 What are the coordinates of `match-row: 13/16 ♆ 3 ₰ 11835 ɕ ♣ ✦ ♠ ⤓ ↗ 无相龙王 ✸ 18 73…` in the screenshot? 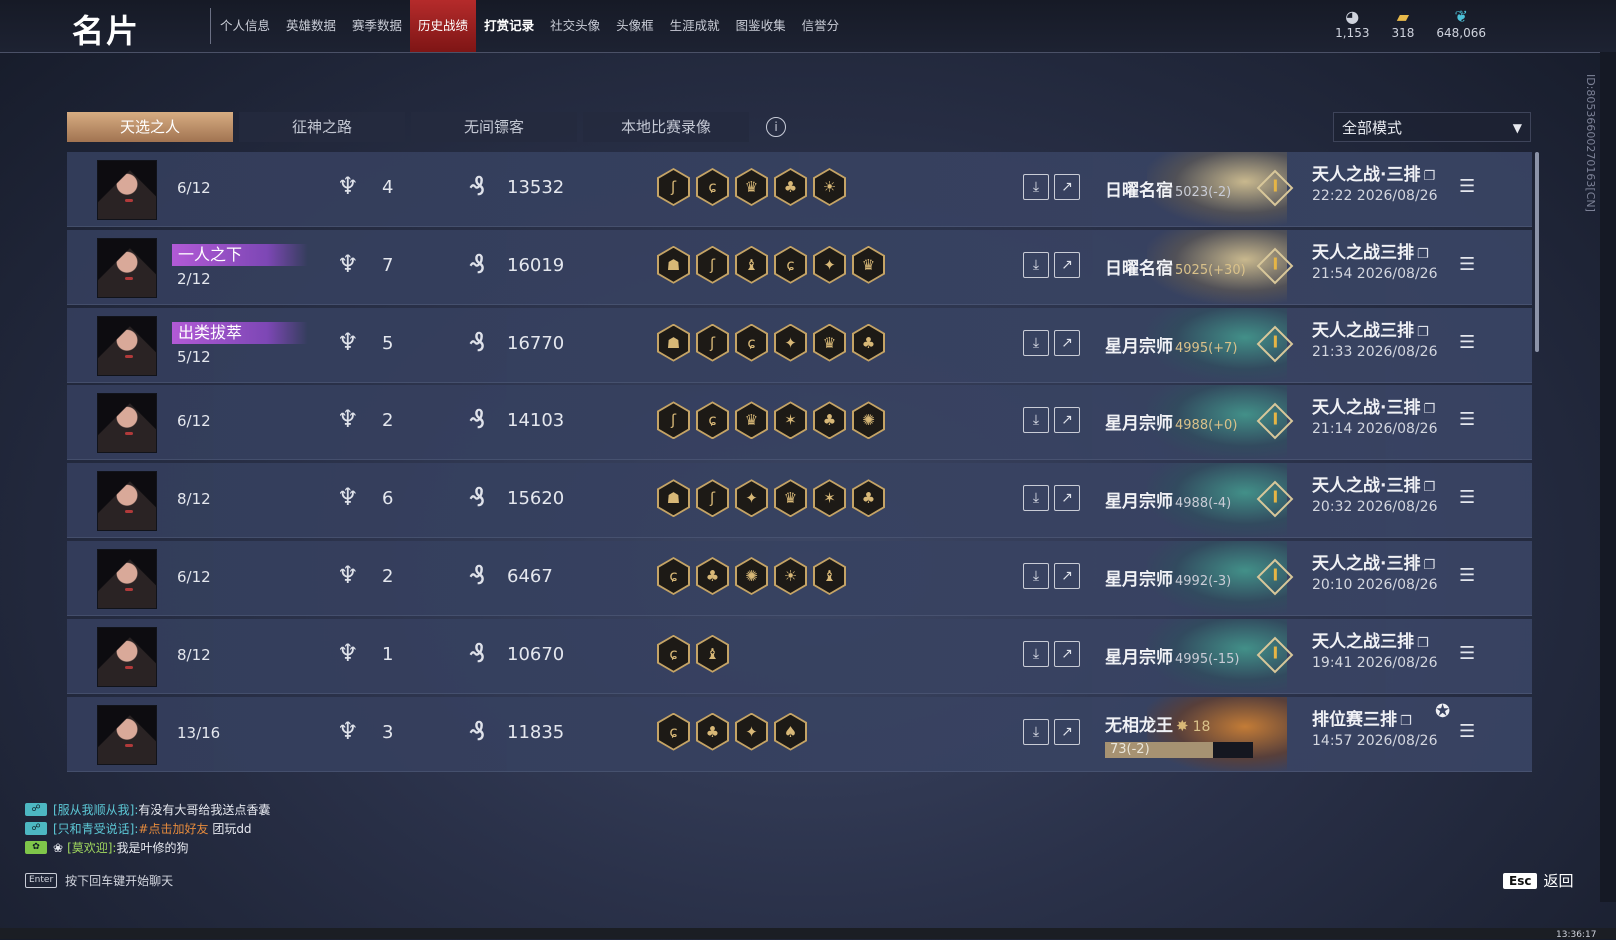 It's located at (799, 734).